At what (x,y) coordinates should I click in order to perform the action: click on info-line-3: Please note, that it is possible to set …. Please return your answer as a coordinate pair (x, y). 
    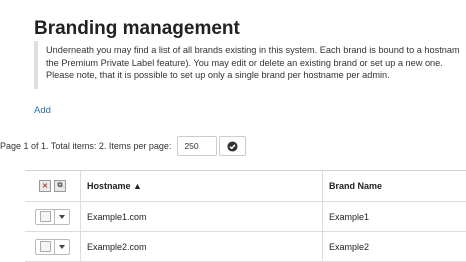
    Looking at the image, I should click on (218, 75).